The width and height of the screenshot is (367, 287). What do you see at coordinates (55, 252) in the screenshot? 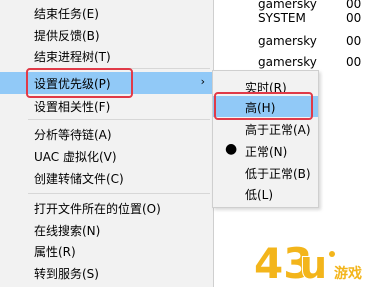
I see `menu-item-label: 属性(R)` at bounding box center [55, 252].